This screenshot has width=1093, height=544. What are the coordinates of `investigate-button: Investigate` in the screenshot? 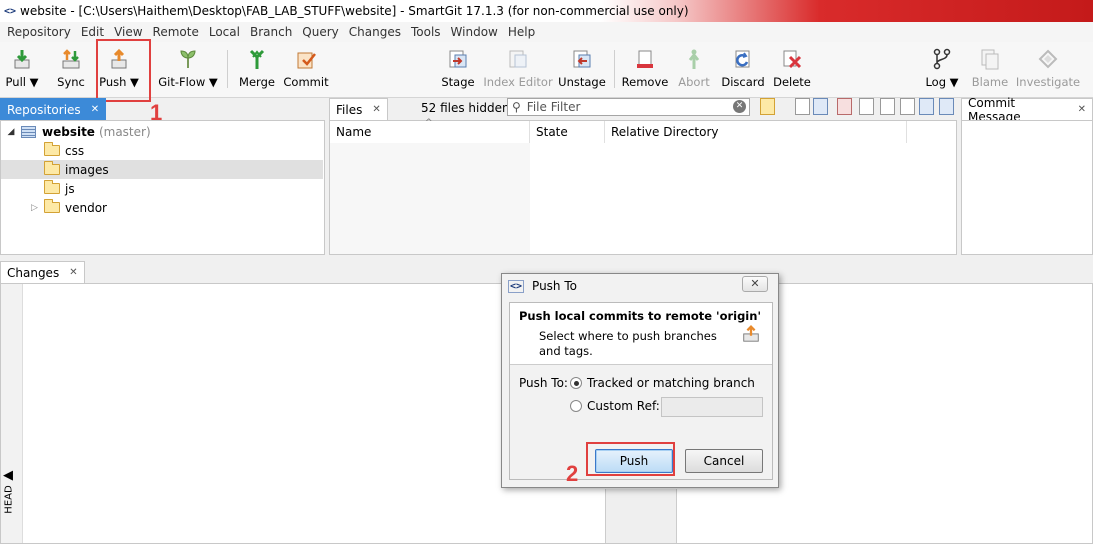 It's located at (1048, 70).